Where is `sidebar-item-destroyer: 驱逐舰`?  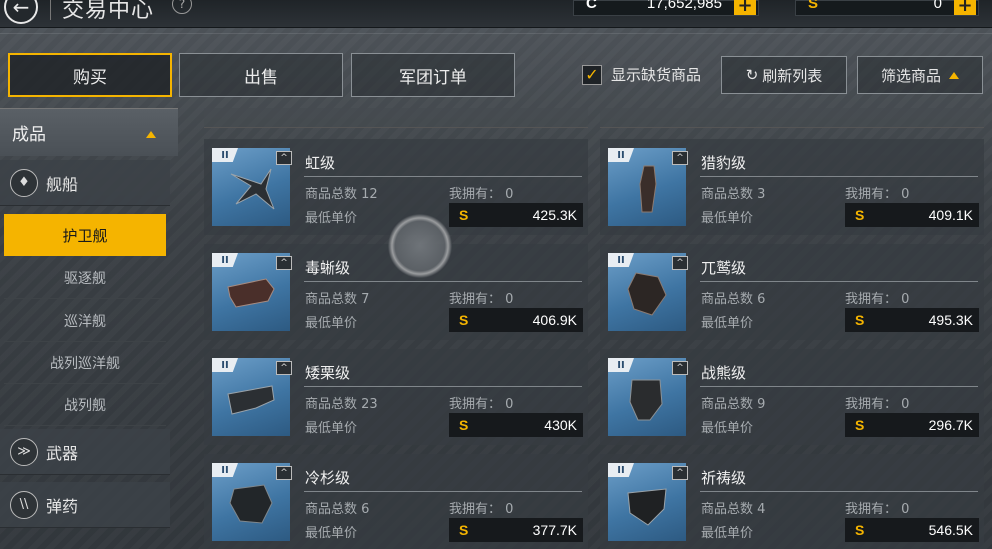 sidebar-item-destroyer: 驱逐舰 is located at coordinates (85, 278).